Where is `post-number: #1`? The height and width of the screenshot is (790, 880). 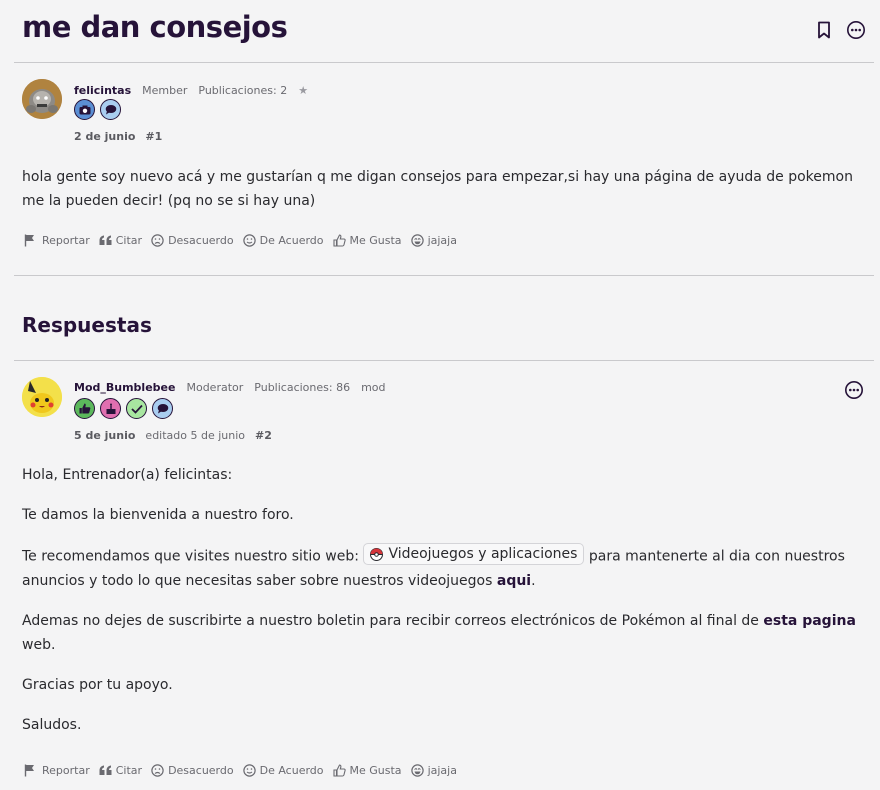 post-number: #1 is located at coordinates (153, 136).